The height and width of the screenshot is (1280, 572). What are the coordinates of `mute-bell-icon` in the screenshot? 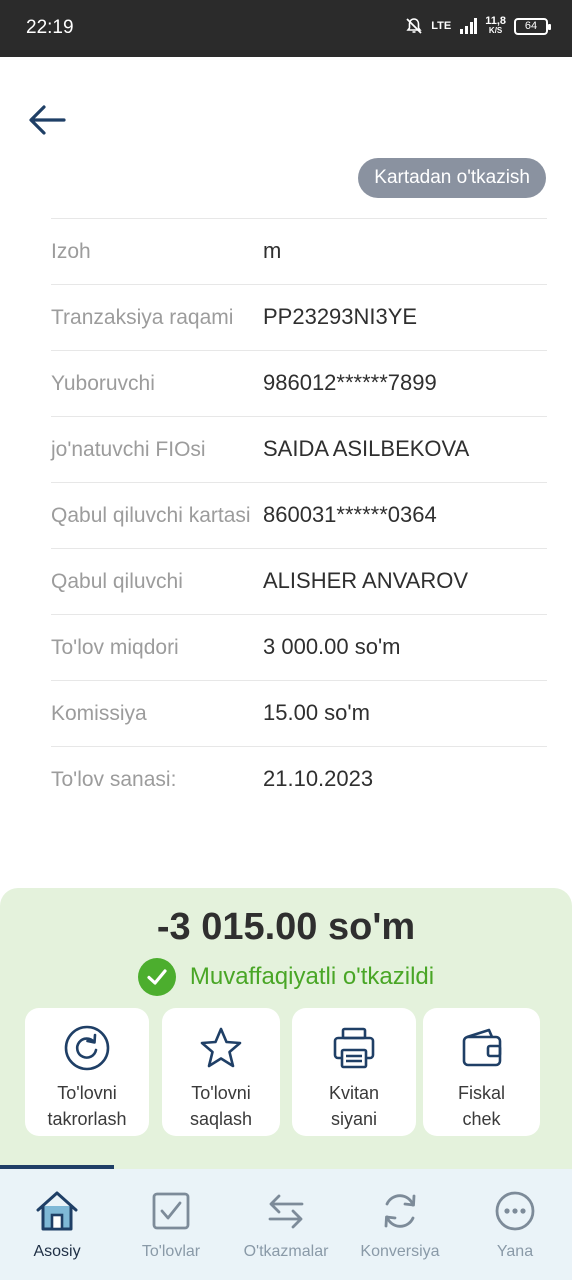 It's located at (414, 26).